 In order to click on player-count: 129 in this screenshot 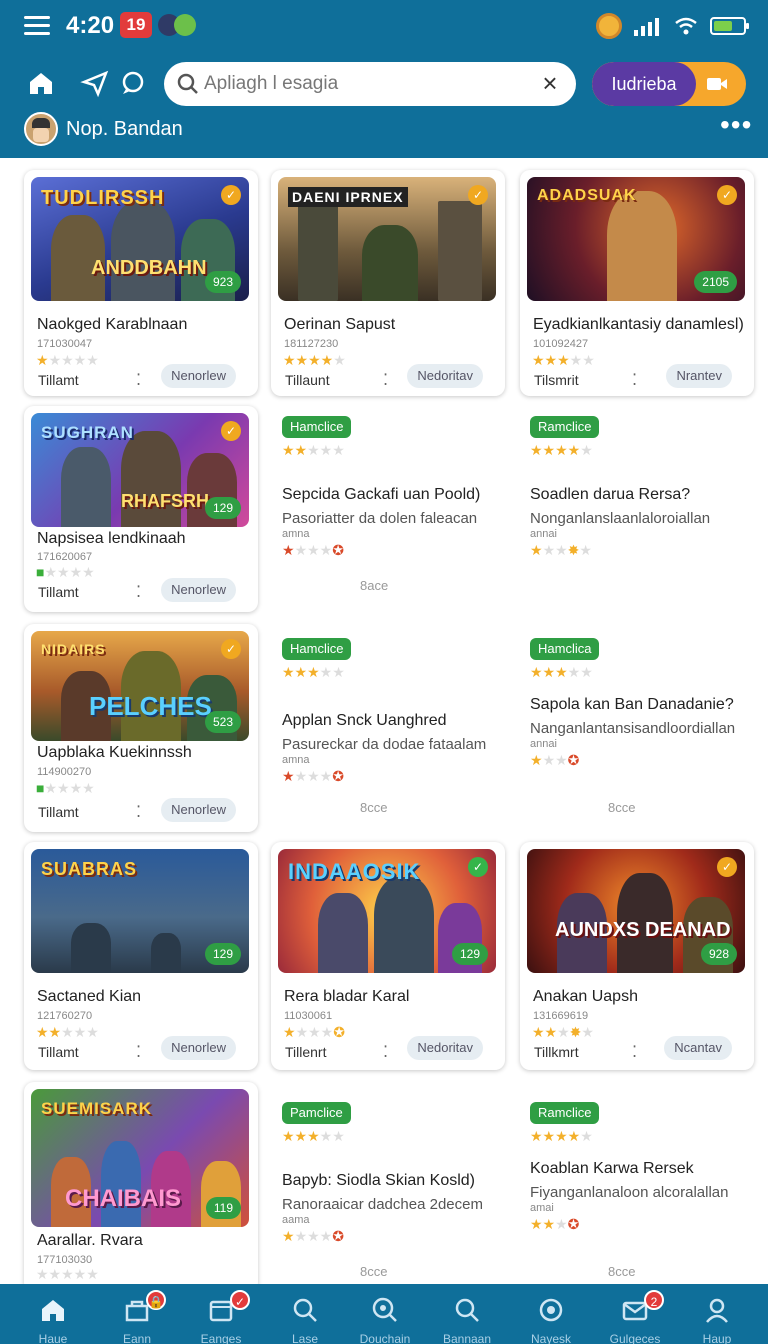, I will do `click(222, 508)`.